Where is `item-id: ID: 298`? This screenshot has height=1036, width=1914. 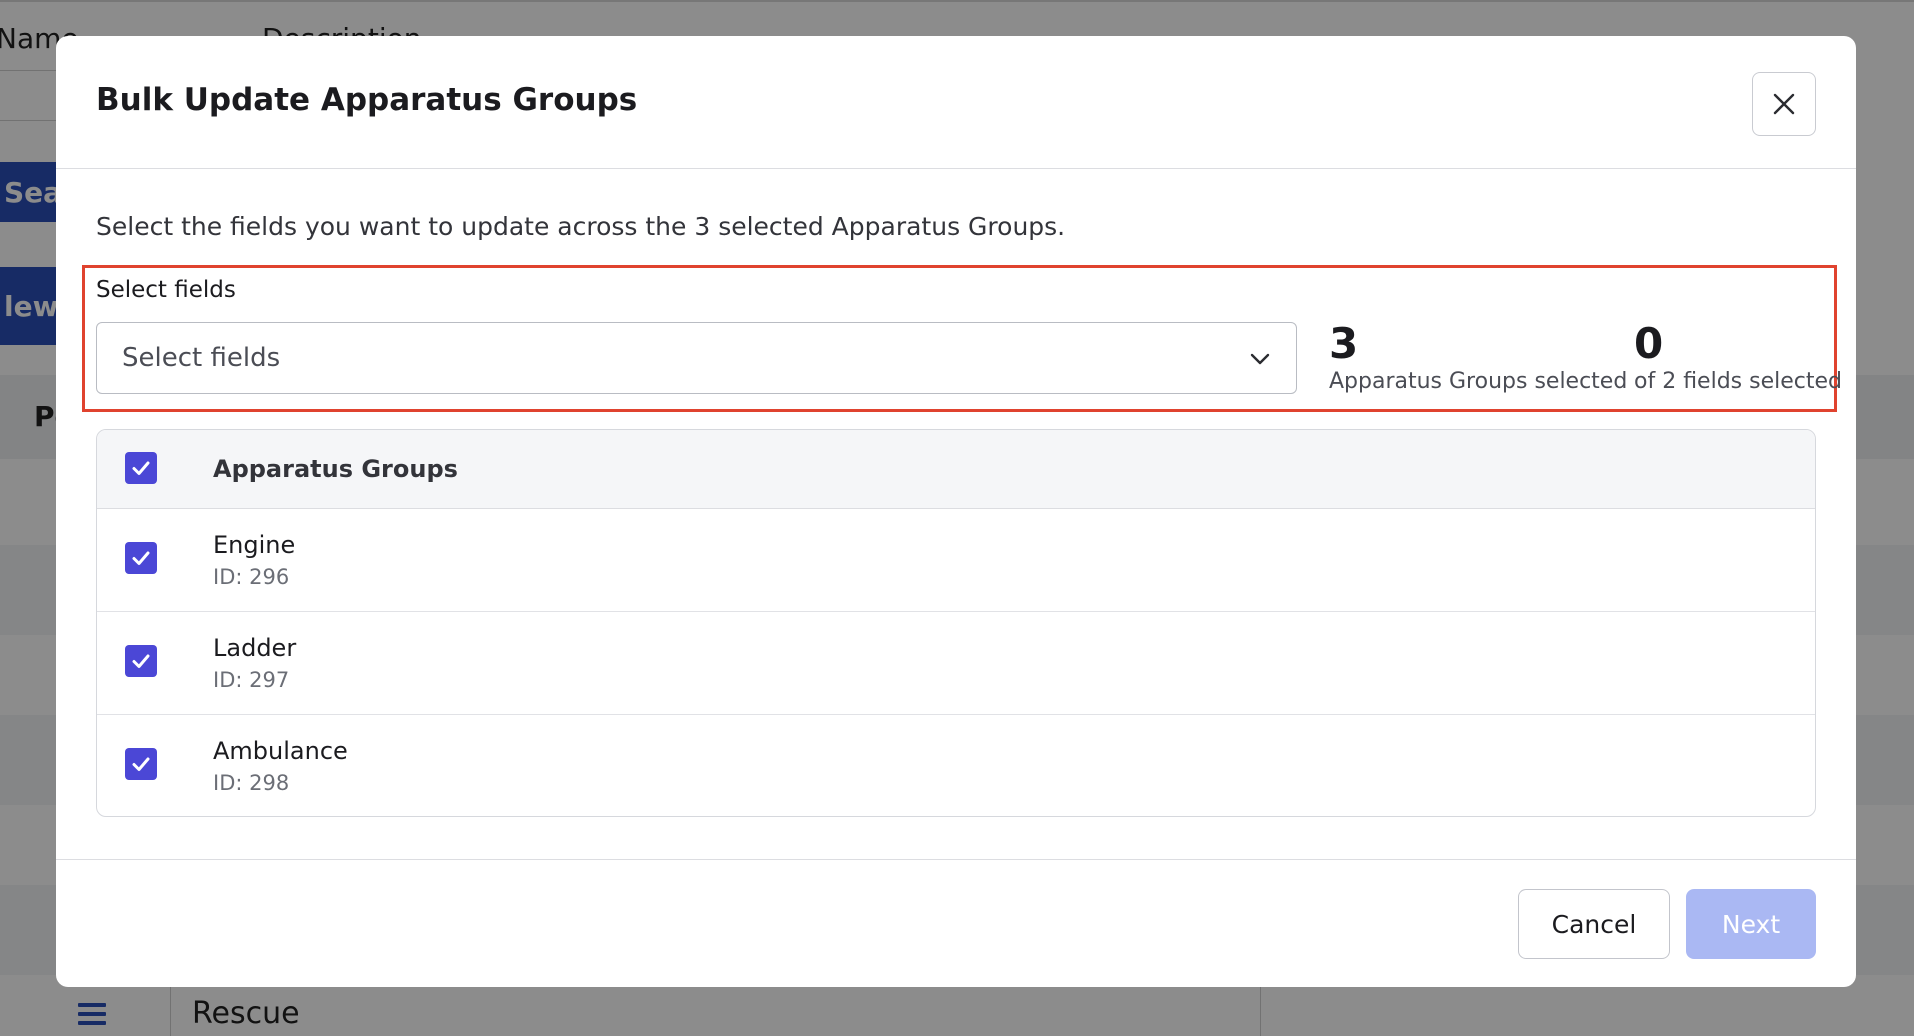 item-id: ID: 298 is located at coordinates (251, 783).